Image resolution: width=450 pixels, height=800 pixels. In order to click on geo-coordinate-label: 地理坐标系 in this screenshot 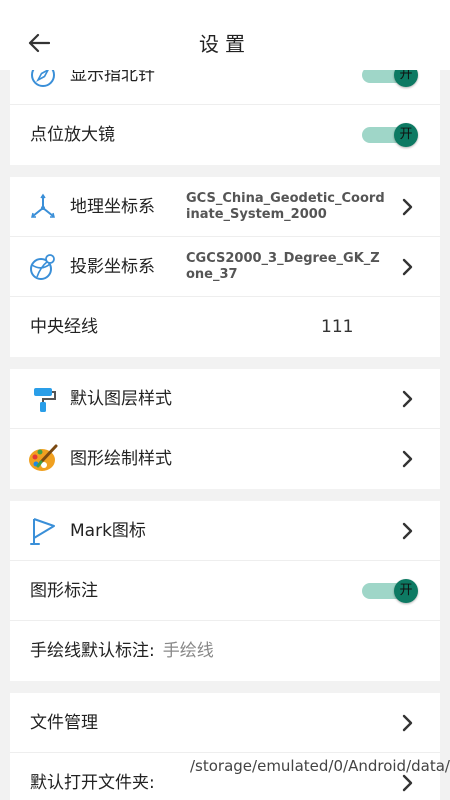, I will do `click(112, 207)`.